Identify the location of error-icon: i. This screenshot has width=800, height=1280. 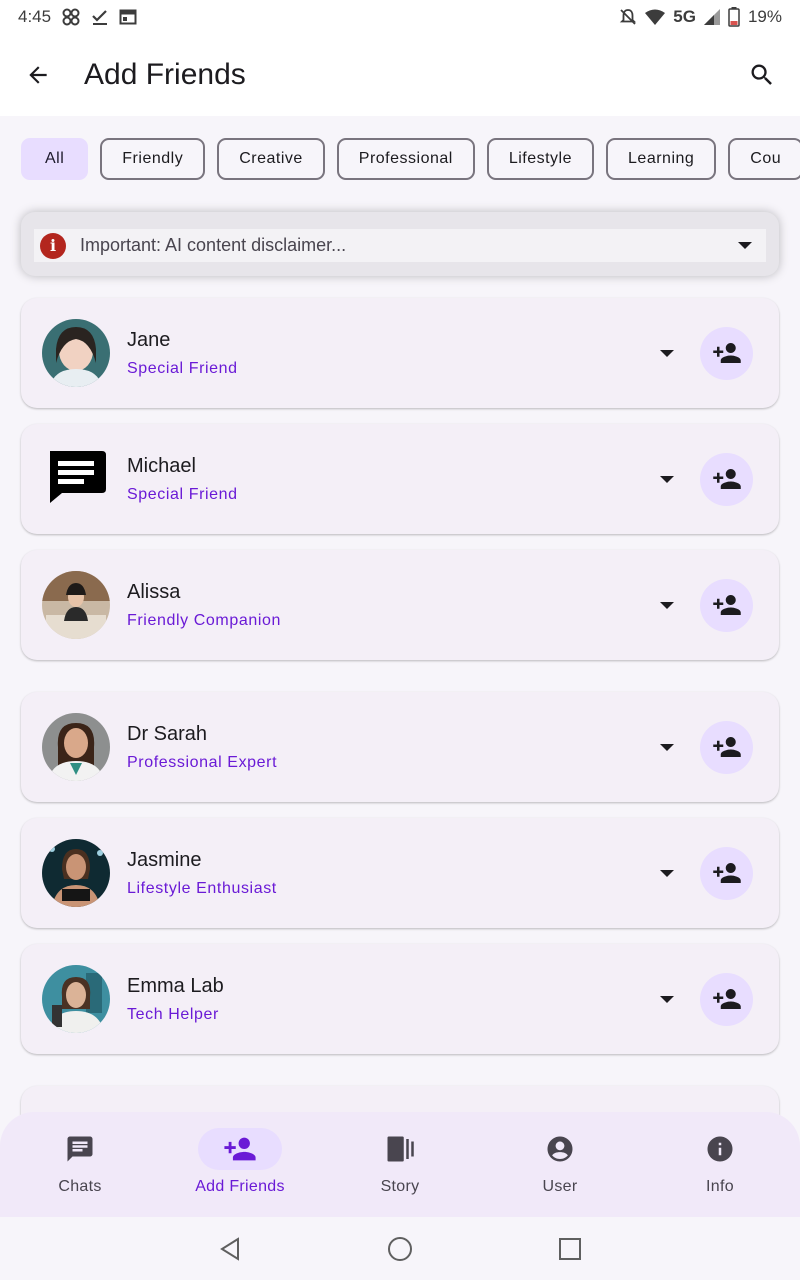
(53, 245).